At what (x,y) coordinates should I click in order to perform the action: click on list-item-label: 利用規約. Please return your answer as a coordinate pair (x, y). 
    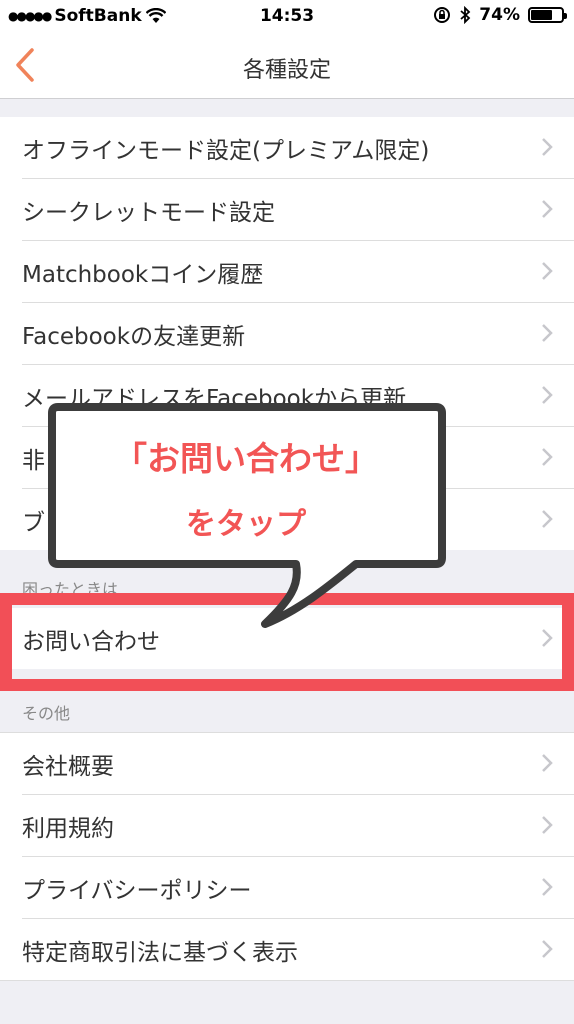
    Looking at the image, I should click on (68, 829).